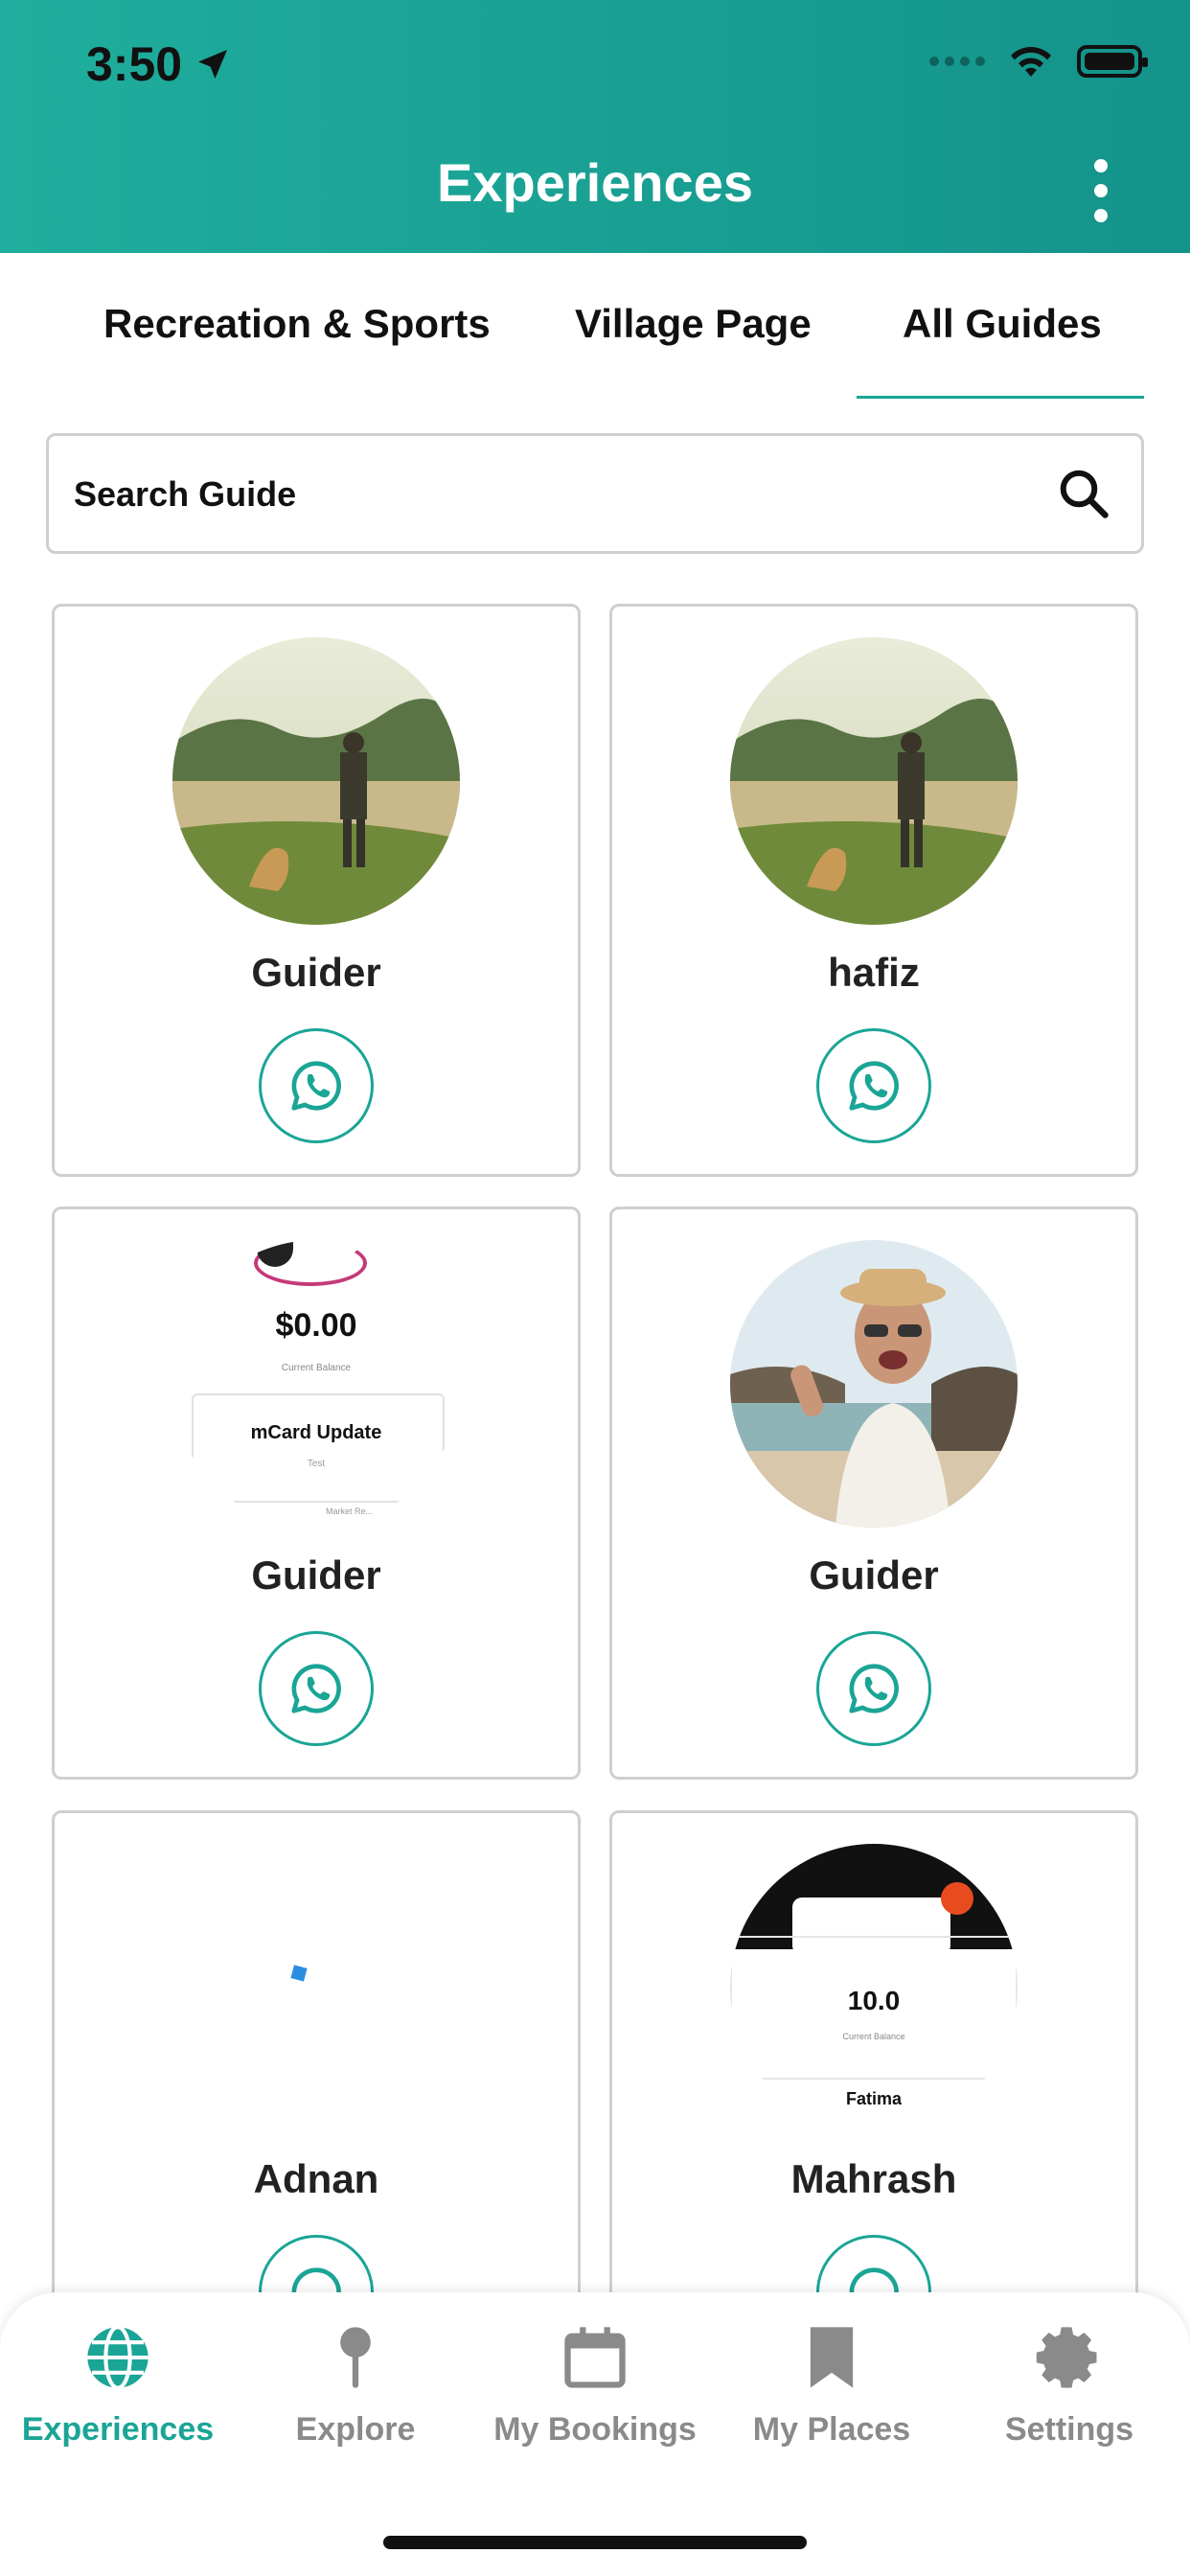 The height and width of the screenshot is (2576, 1190). Describe the element at coordinates (694, 324) in the screenshot. I see `tab-village-page: Village Page` at that location.